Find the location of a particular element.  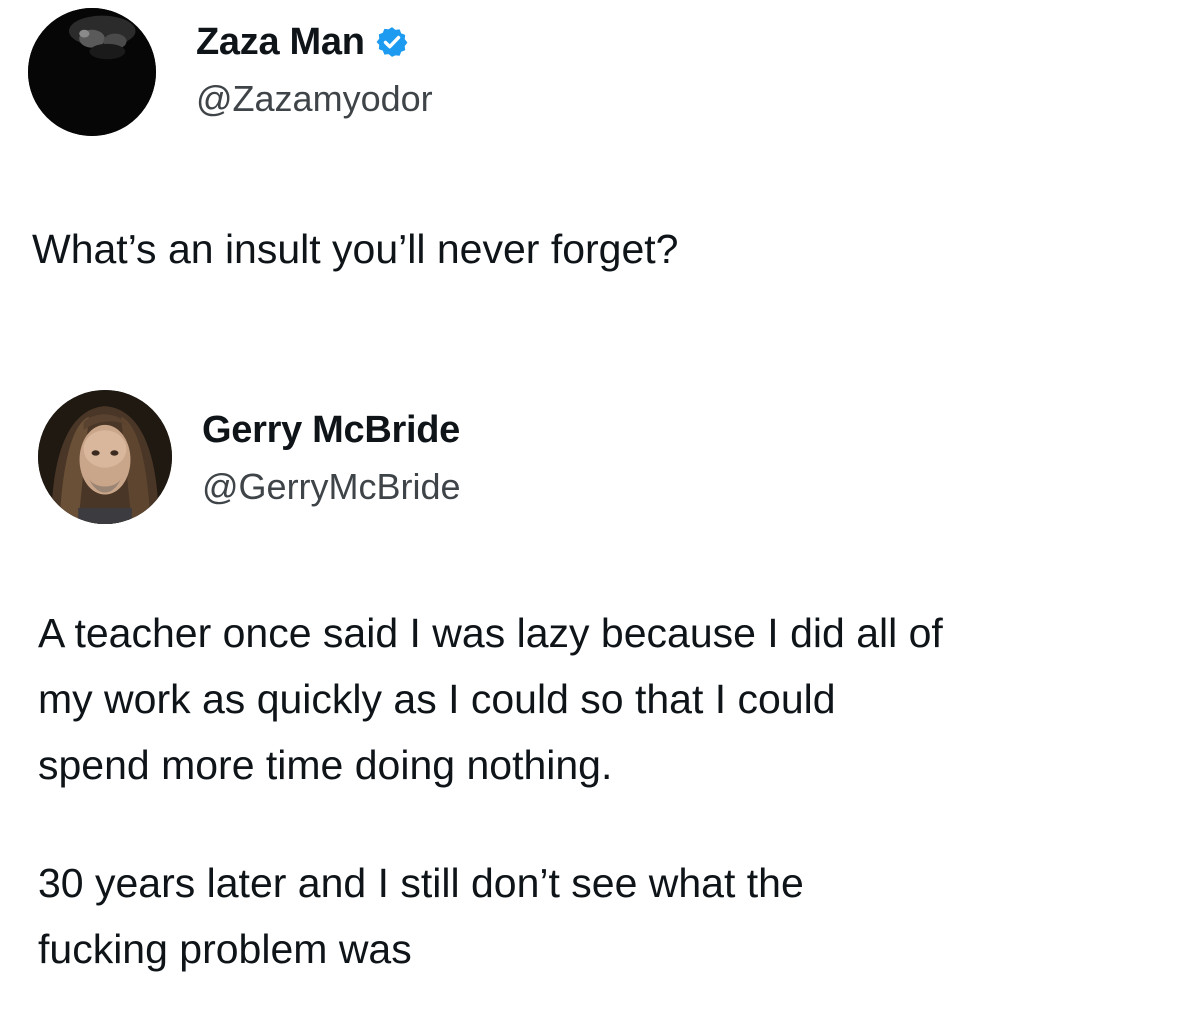

author-name-text: Zaza Man is located at coordinates (280, 42).